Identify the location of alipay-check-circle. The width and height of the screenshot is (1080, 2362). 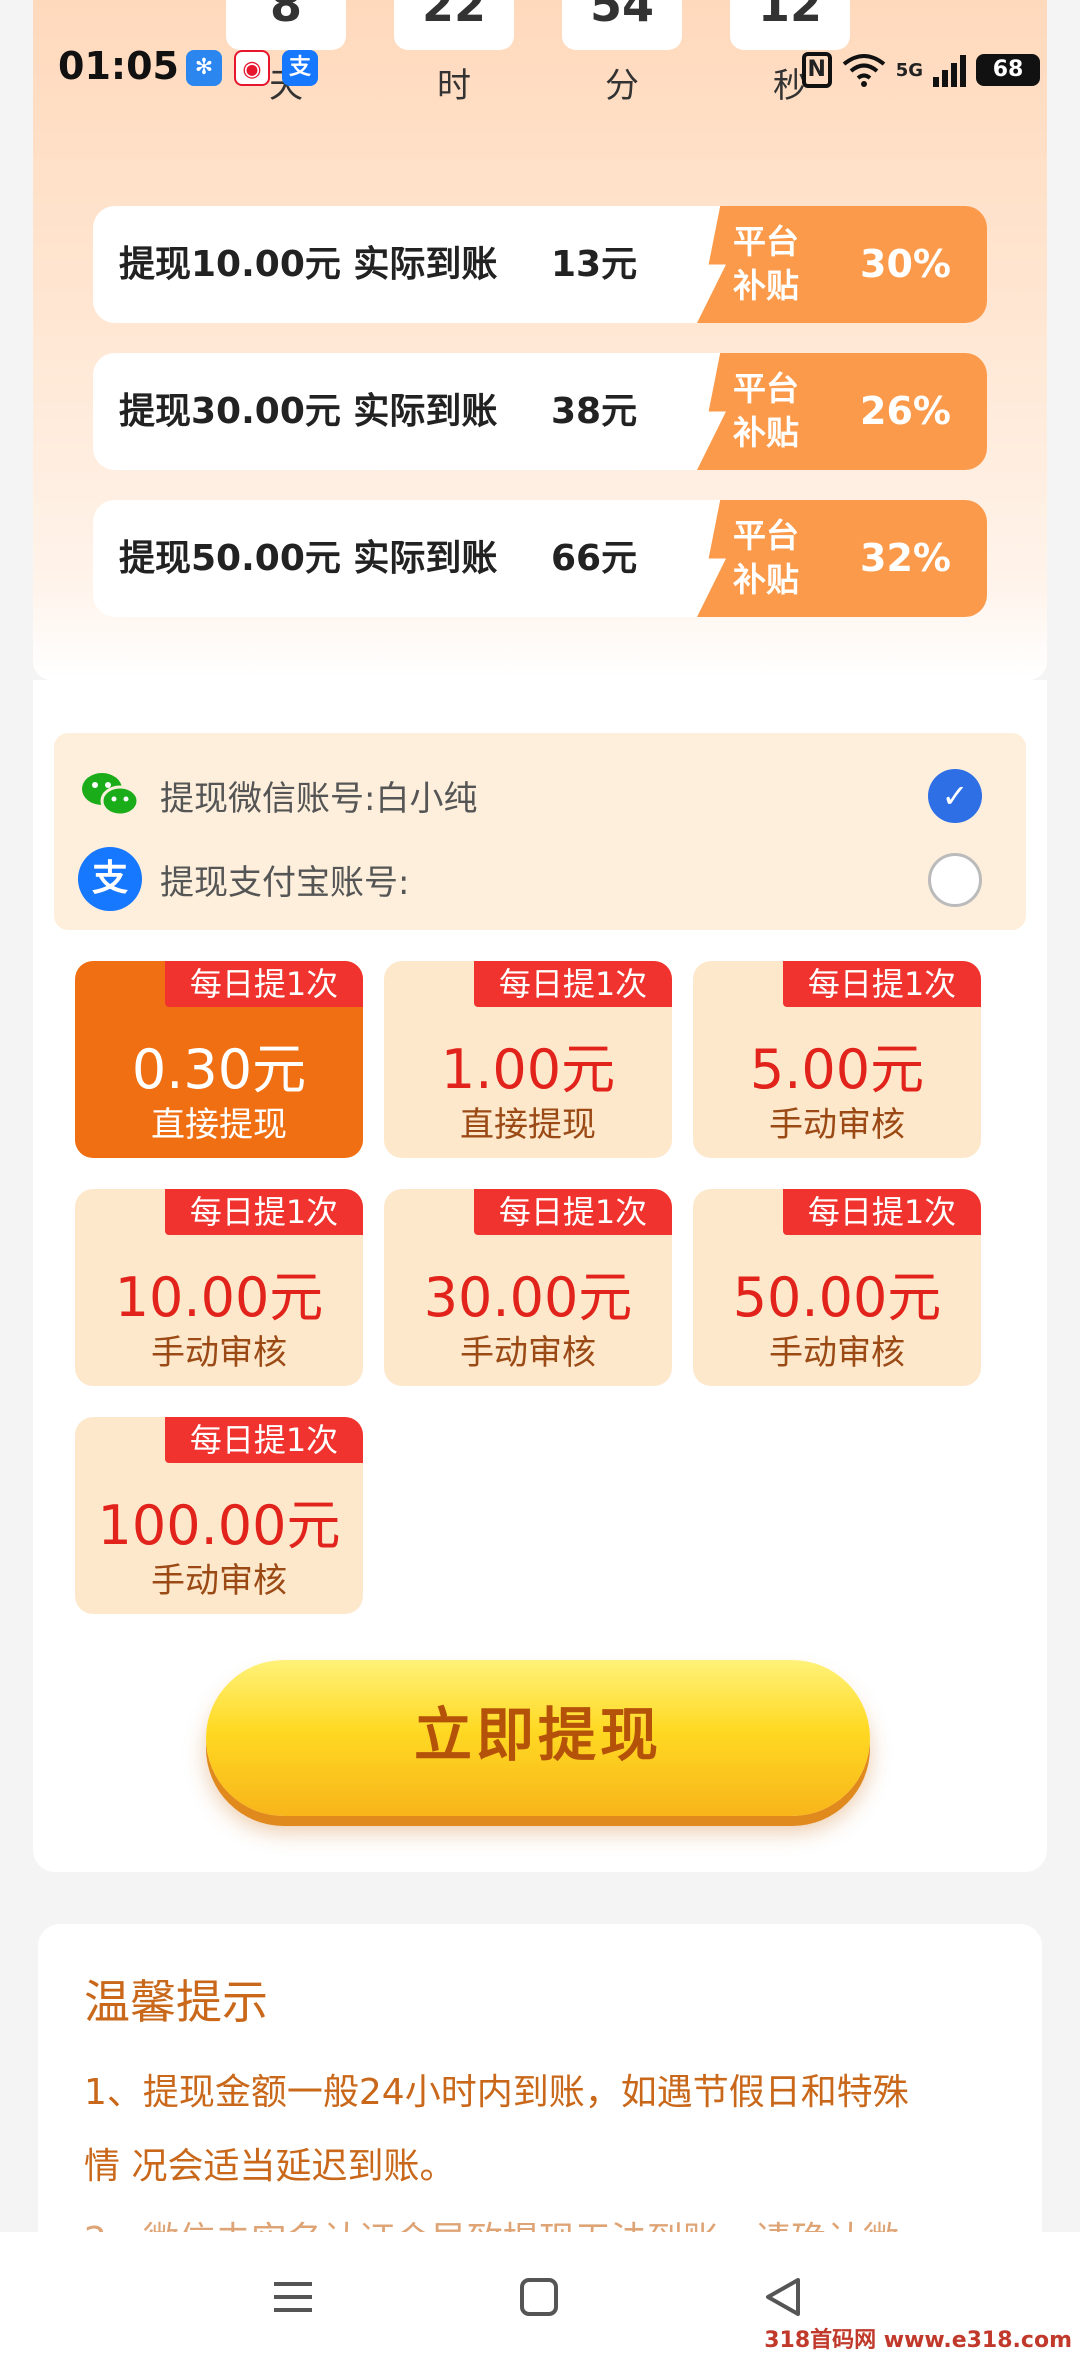
(955, 880).